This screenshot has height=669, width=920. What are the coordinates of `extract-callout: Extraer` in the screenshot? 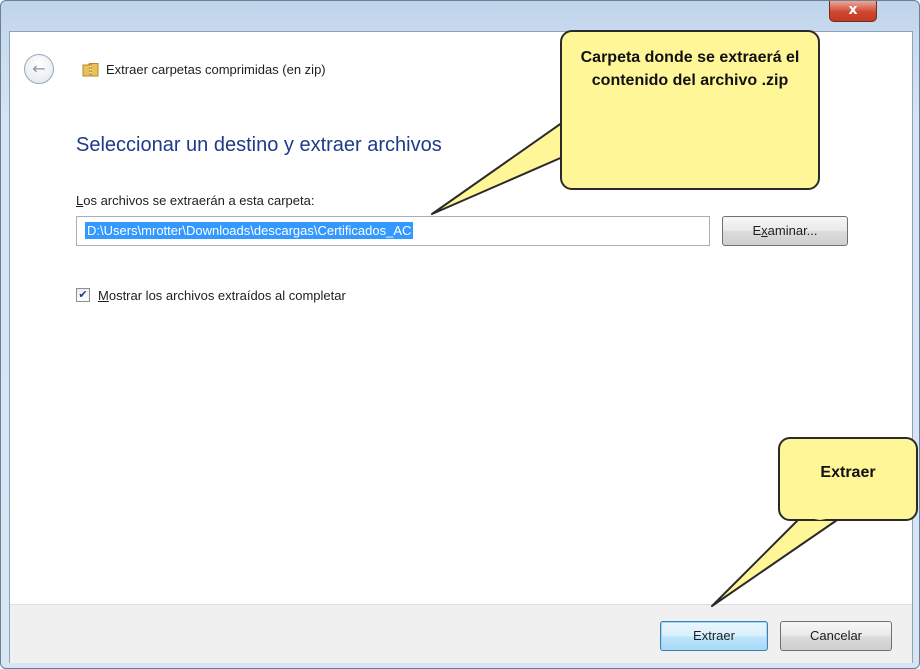 It's located at (848, 479).